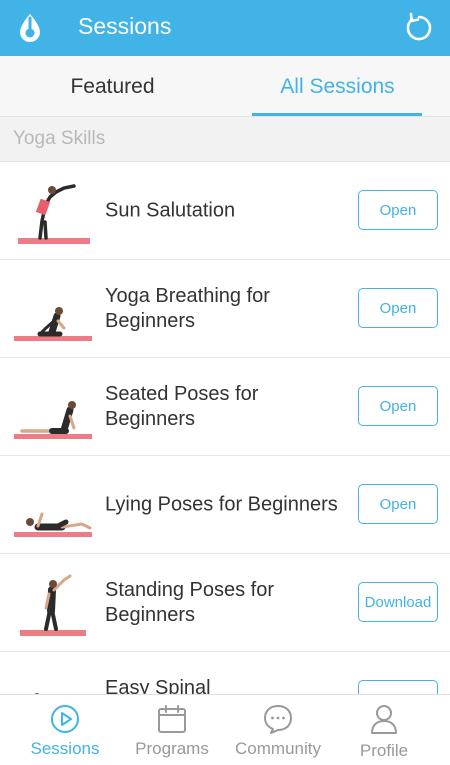 Image resolution: width=450 pixels, height=765 pixels. I want to click on nav-label: Programs, so click(172, 748).